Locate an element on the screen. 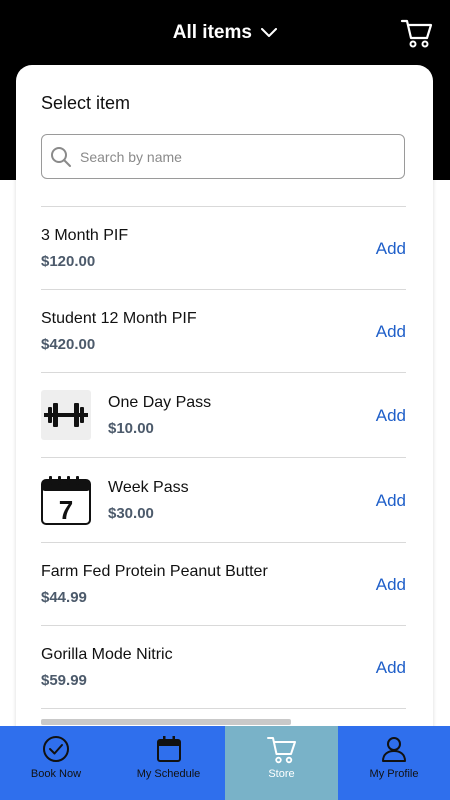 The width and height of the screenshot is (450, 800). search-input is located at coordinates (237, 157).